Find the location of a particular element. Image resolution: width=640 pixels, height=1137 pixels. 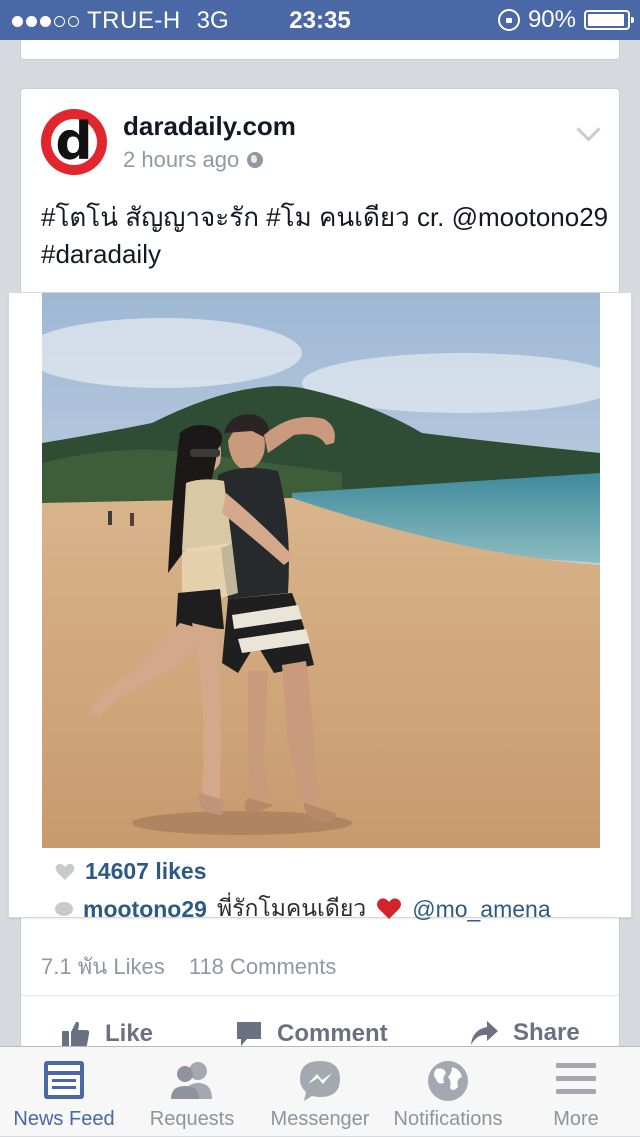

page-name-link: daradaily.com is located at coordinates (209, 126).